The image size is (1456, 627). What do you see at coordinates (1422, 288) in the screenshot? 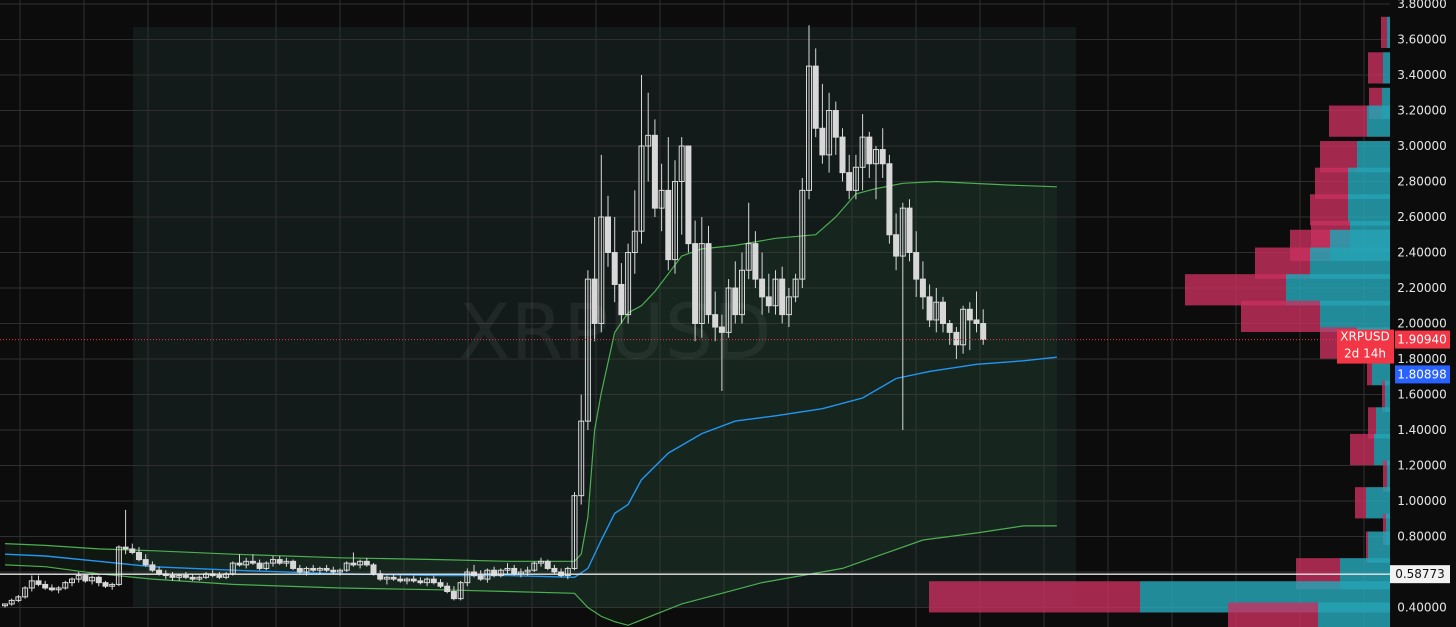
I see `y-tick-label: 2.20000` at bounding box center [1422, 288].